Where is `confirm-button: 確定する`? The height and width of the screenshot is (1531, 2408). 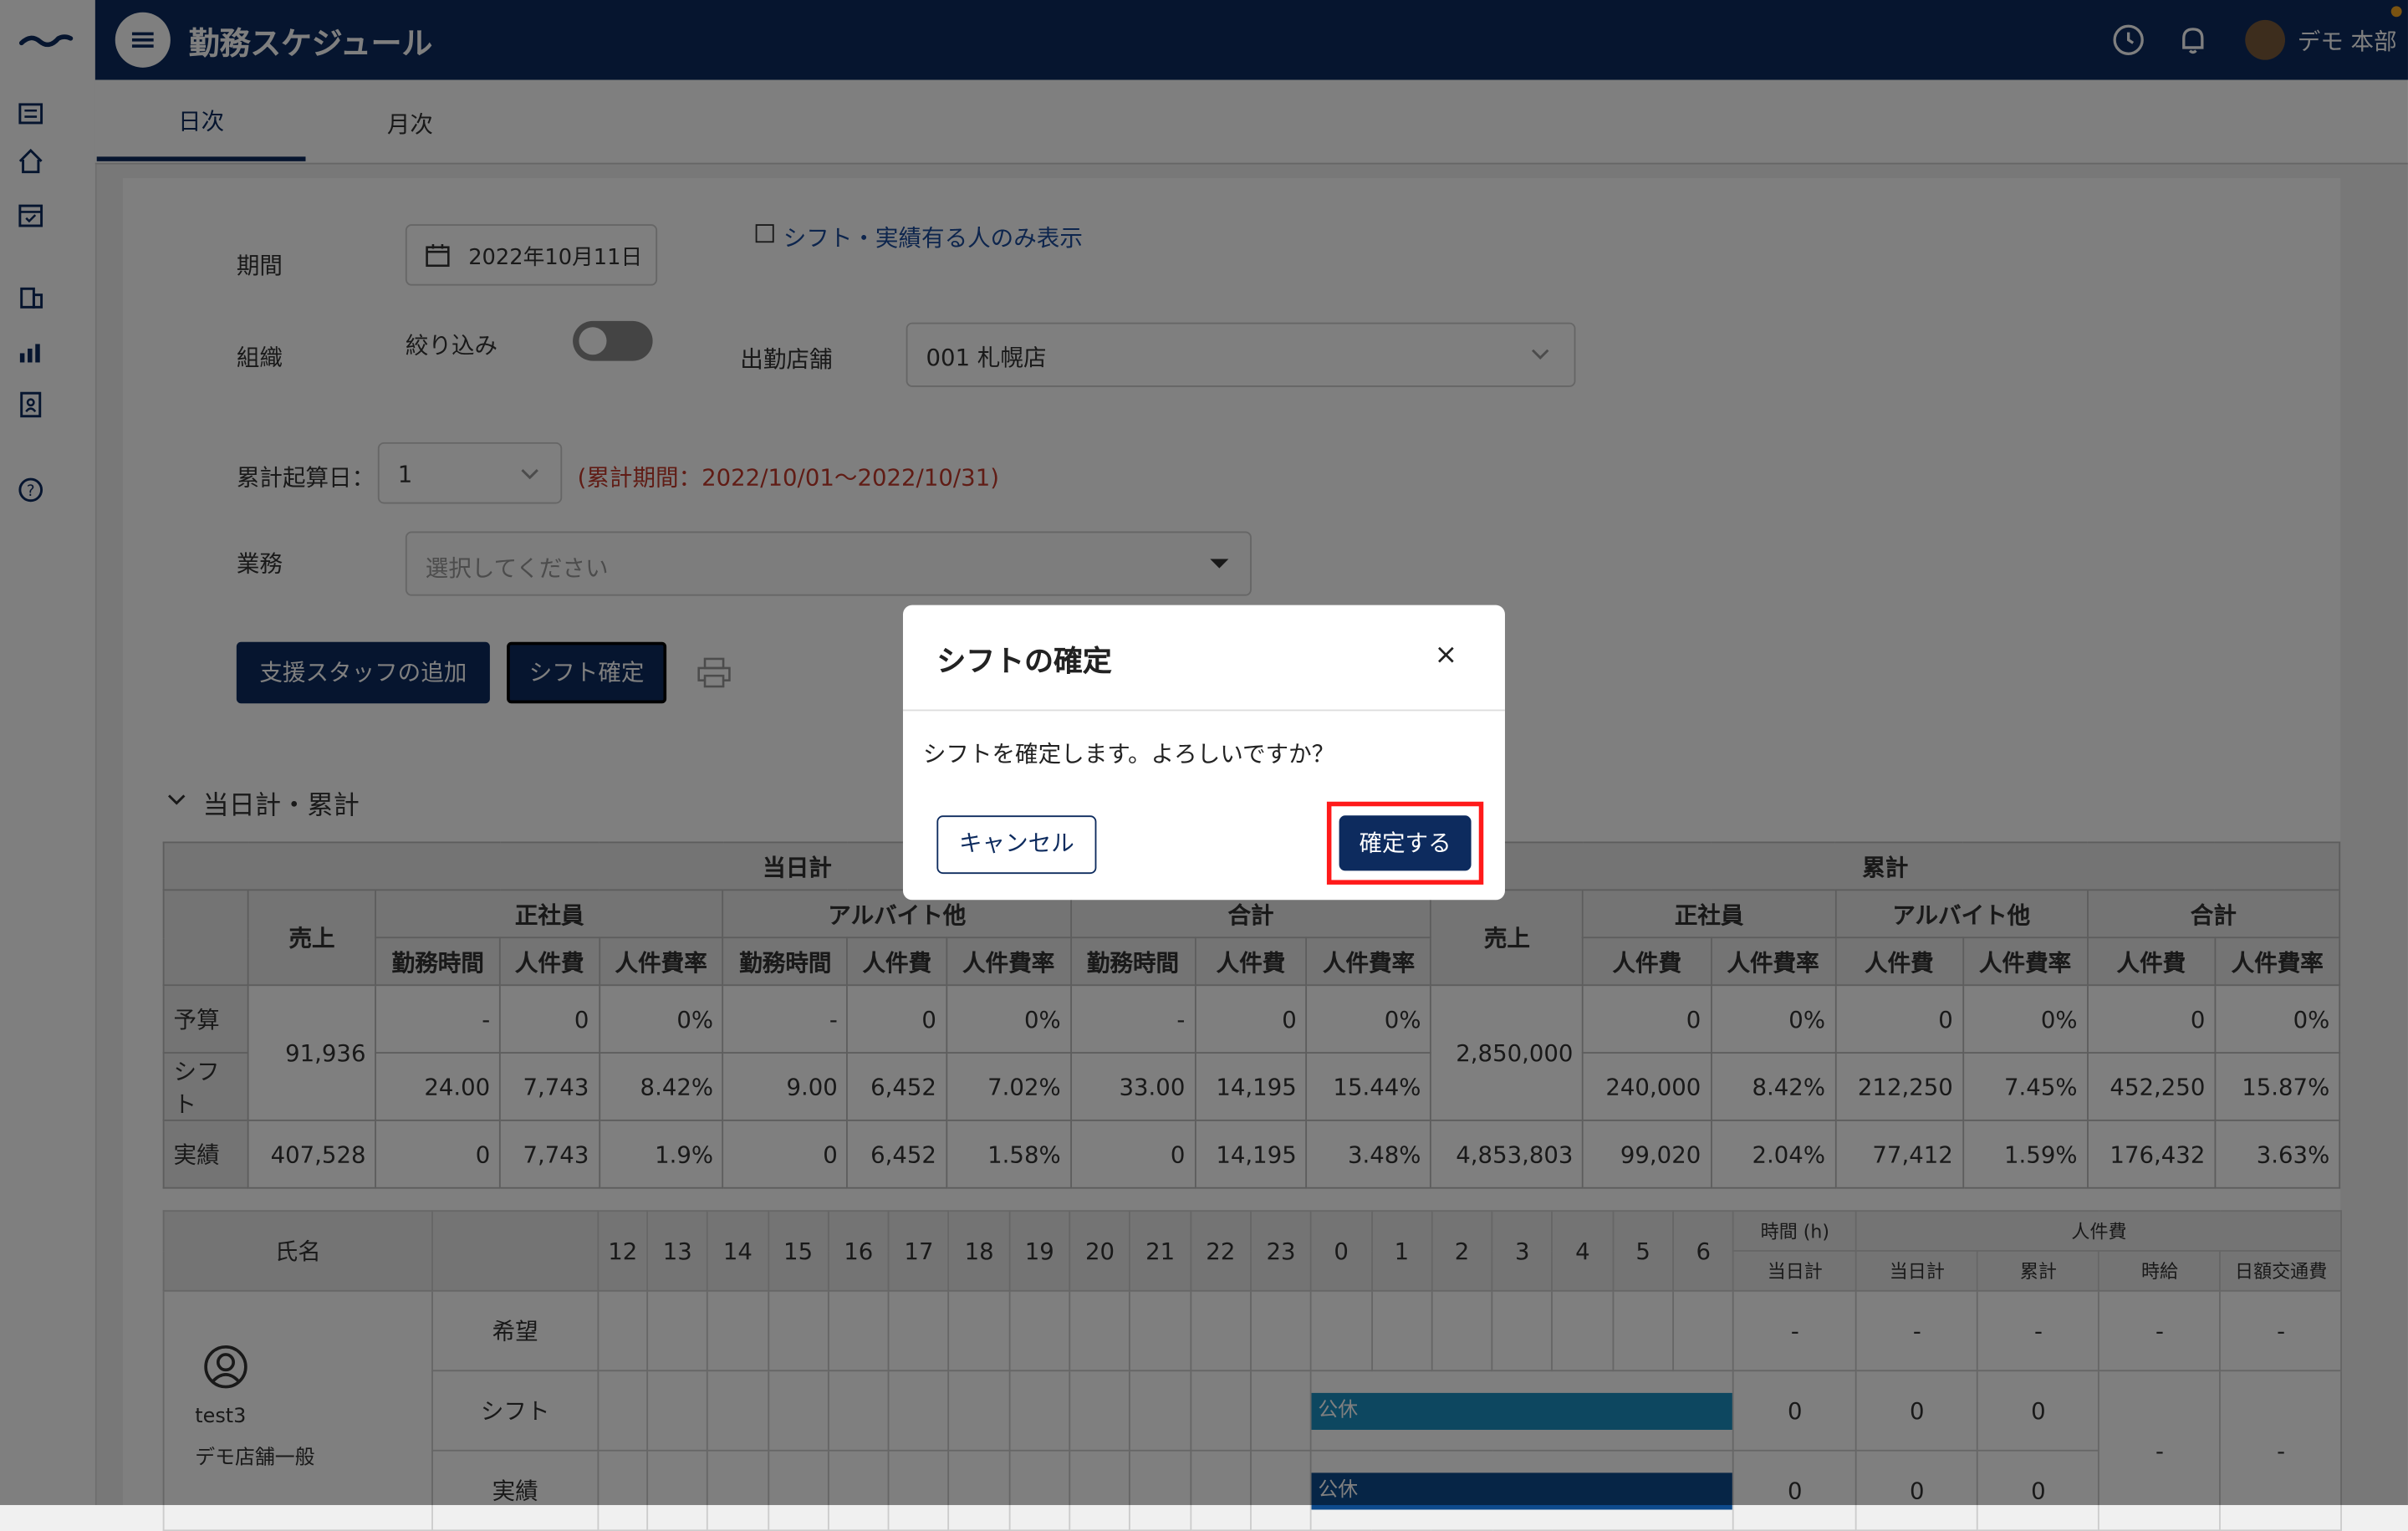
confirm-button: 確定する is located at coordinates (1405, 843).